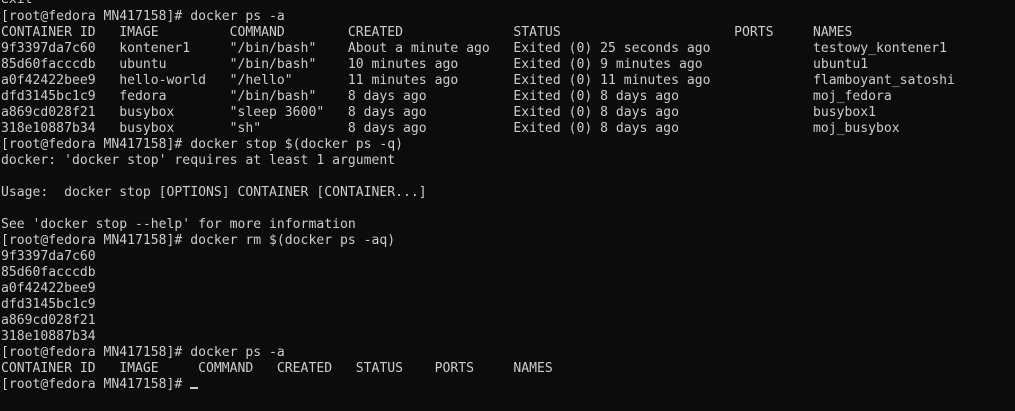 Image resolution: width=1015 pixels, height=411 pixels. What do you see at coordinates (48, 288) in the screenshot?
I see `removed-container-id: a0f42422bee9` at bounding box center [48, 288].